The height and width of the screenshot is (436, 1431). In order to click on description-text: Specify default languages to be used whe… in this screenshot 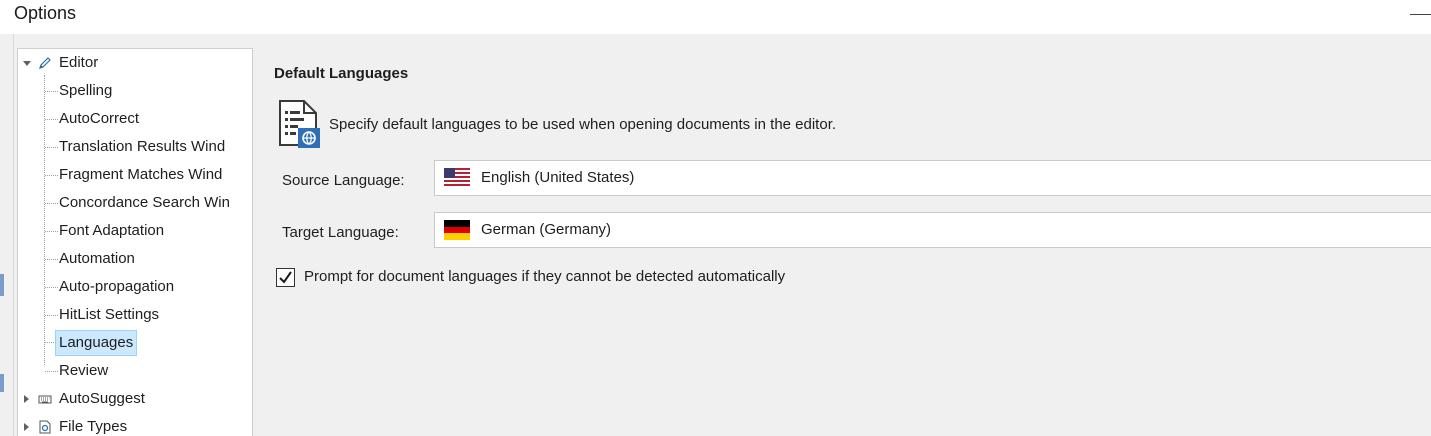, I will do `click(583, 124)`.